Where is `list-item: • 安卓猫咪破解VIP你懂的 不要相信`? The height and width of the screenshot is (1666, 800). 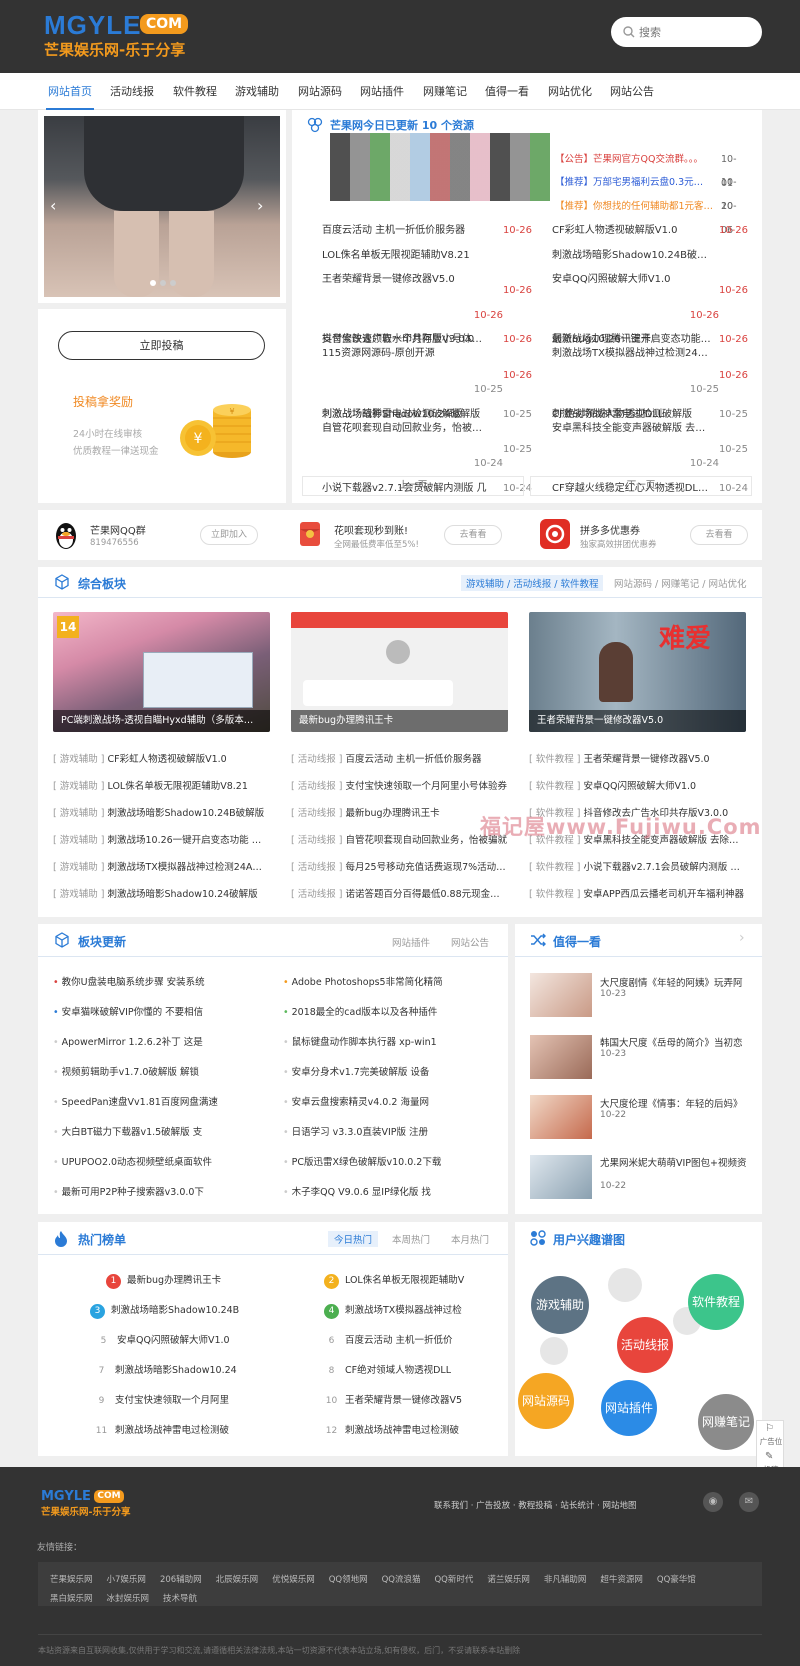
list-item: • 安卓猫咪破解VIP你懂的 不要相信 is located at coordinates (160, 1013).